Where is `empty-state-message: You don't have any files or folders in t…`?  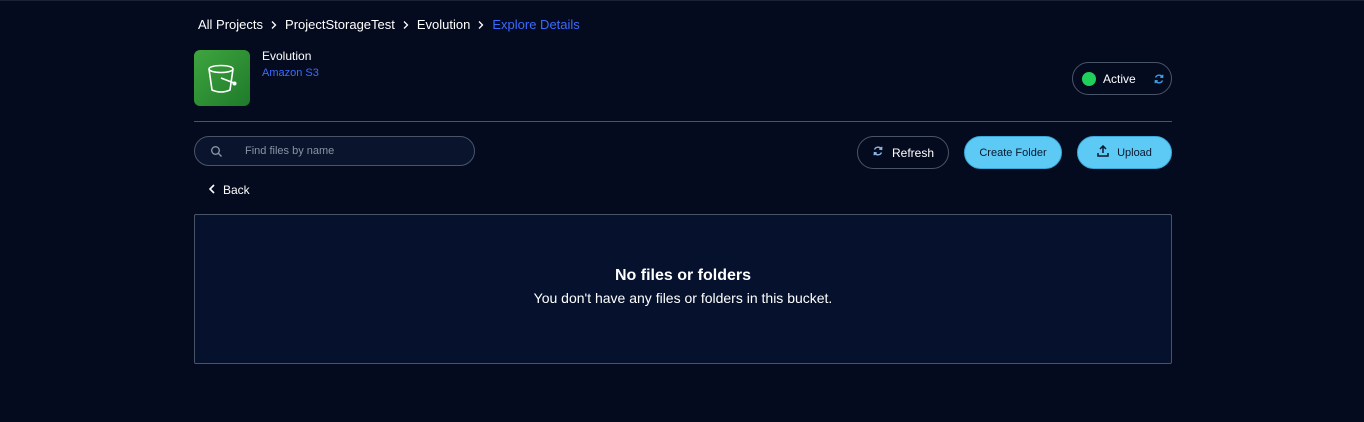 empty-state-message: You don't have any files or folders in t… is located at coordinates (683, 298).